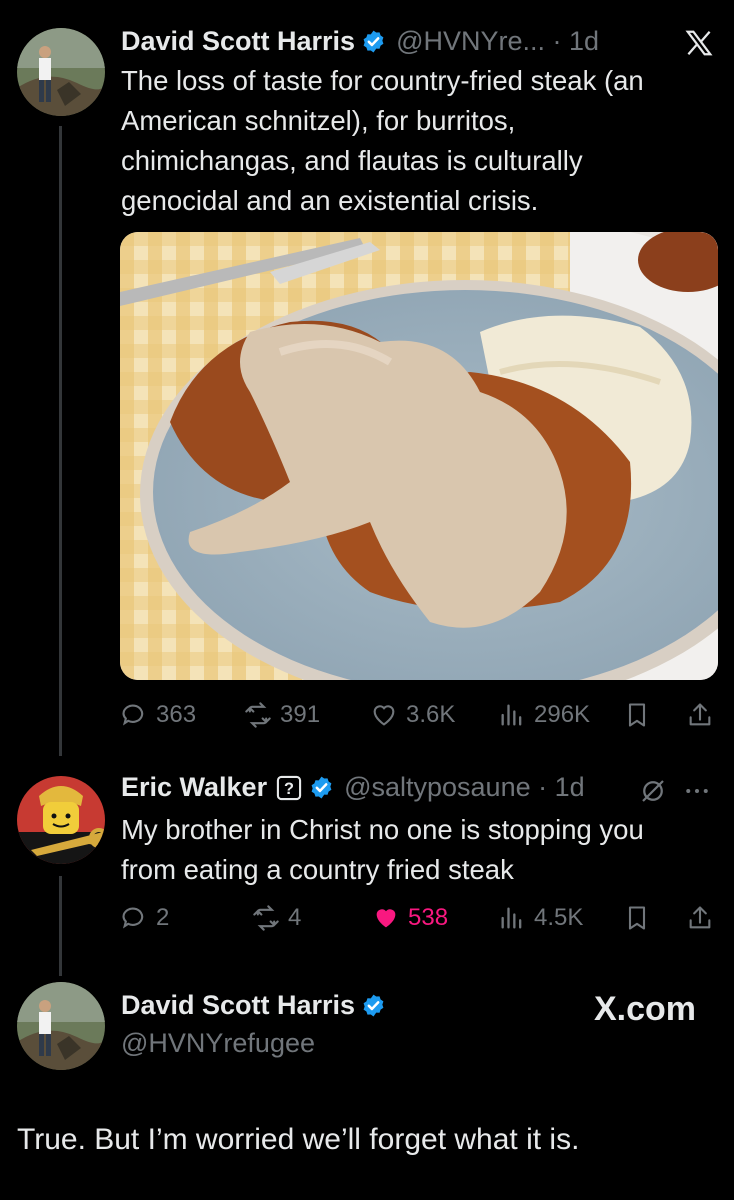 This screenshot has width=734, height=1200. I want to click on reply-count: 2, so click(163, 917).